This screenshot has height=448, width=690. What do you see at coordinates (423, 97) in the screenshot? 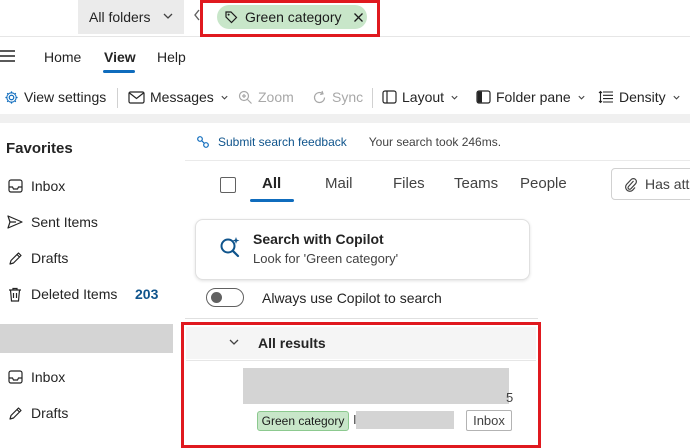
I see `layout-label: Layout` at bounding box center [423, 97].